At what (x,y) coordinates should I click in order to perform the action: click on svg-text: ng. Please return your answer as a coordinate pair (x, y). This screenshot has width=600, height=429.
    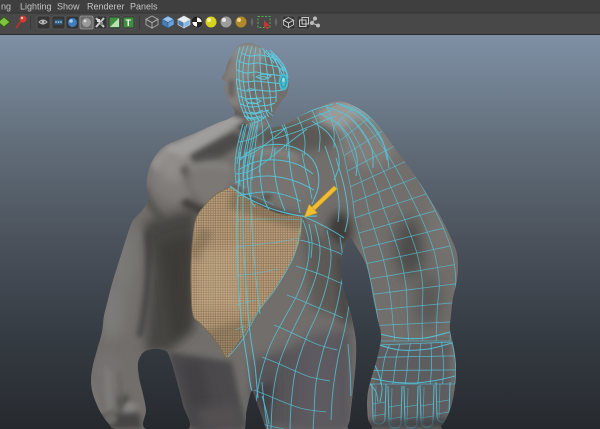
    Looking at the image, I should click on (6, 7).